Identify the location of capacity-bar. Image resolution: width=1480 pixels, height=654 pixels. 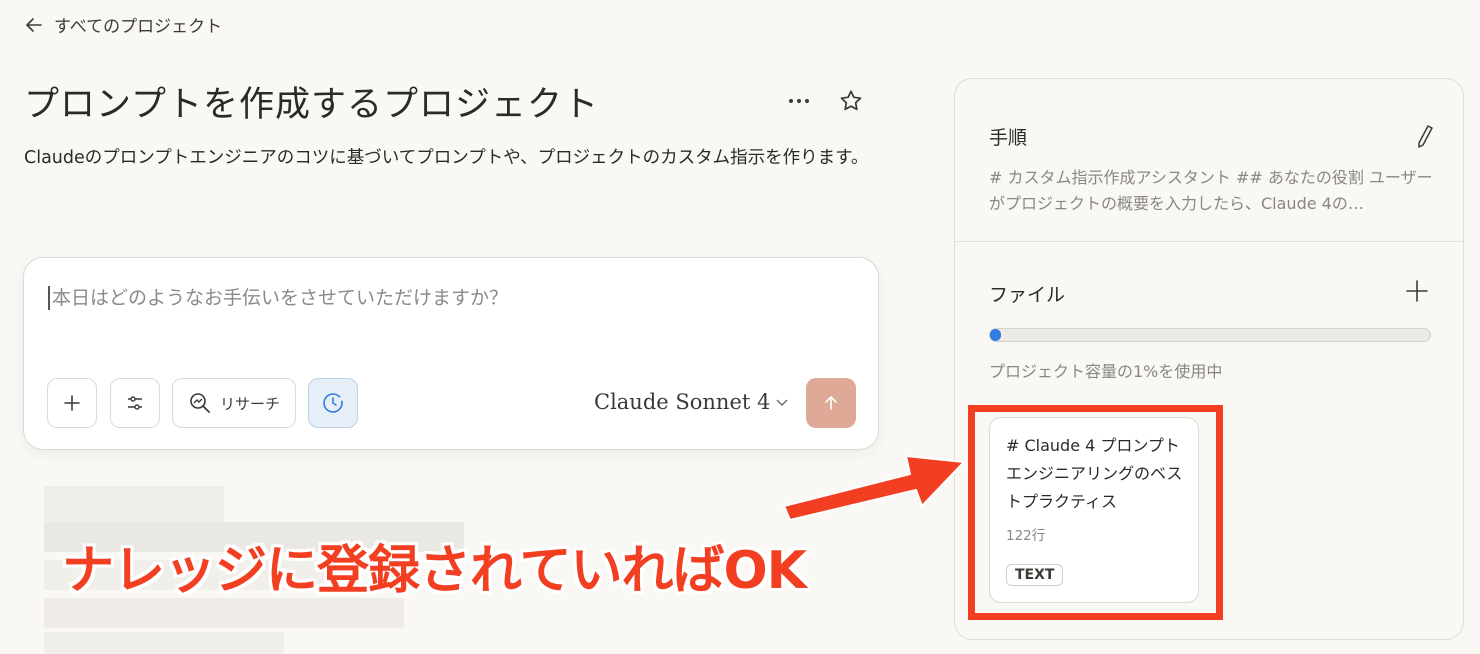
(1210, 335).